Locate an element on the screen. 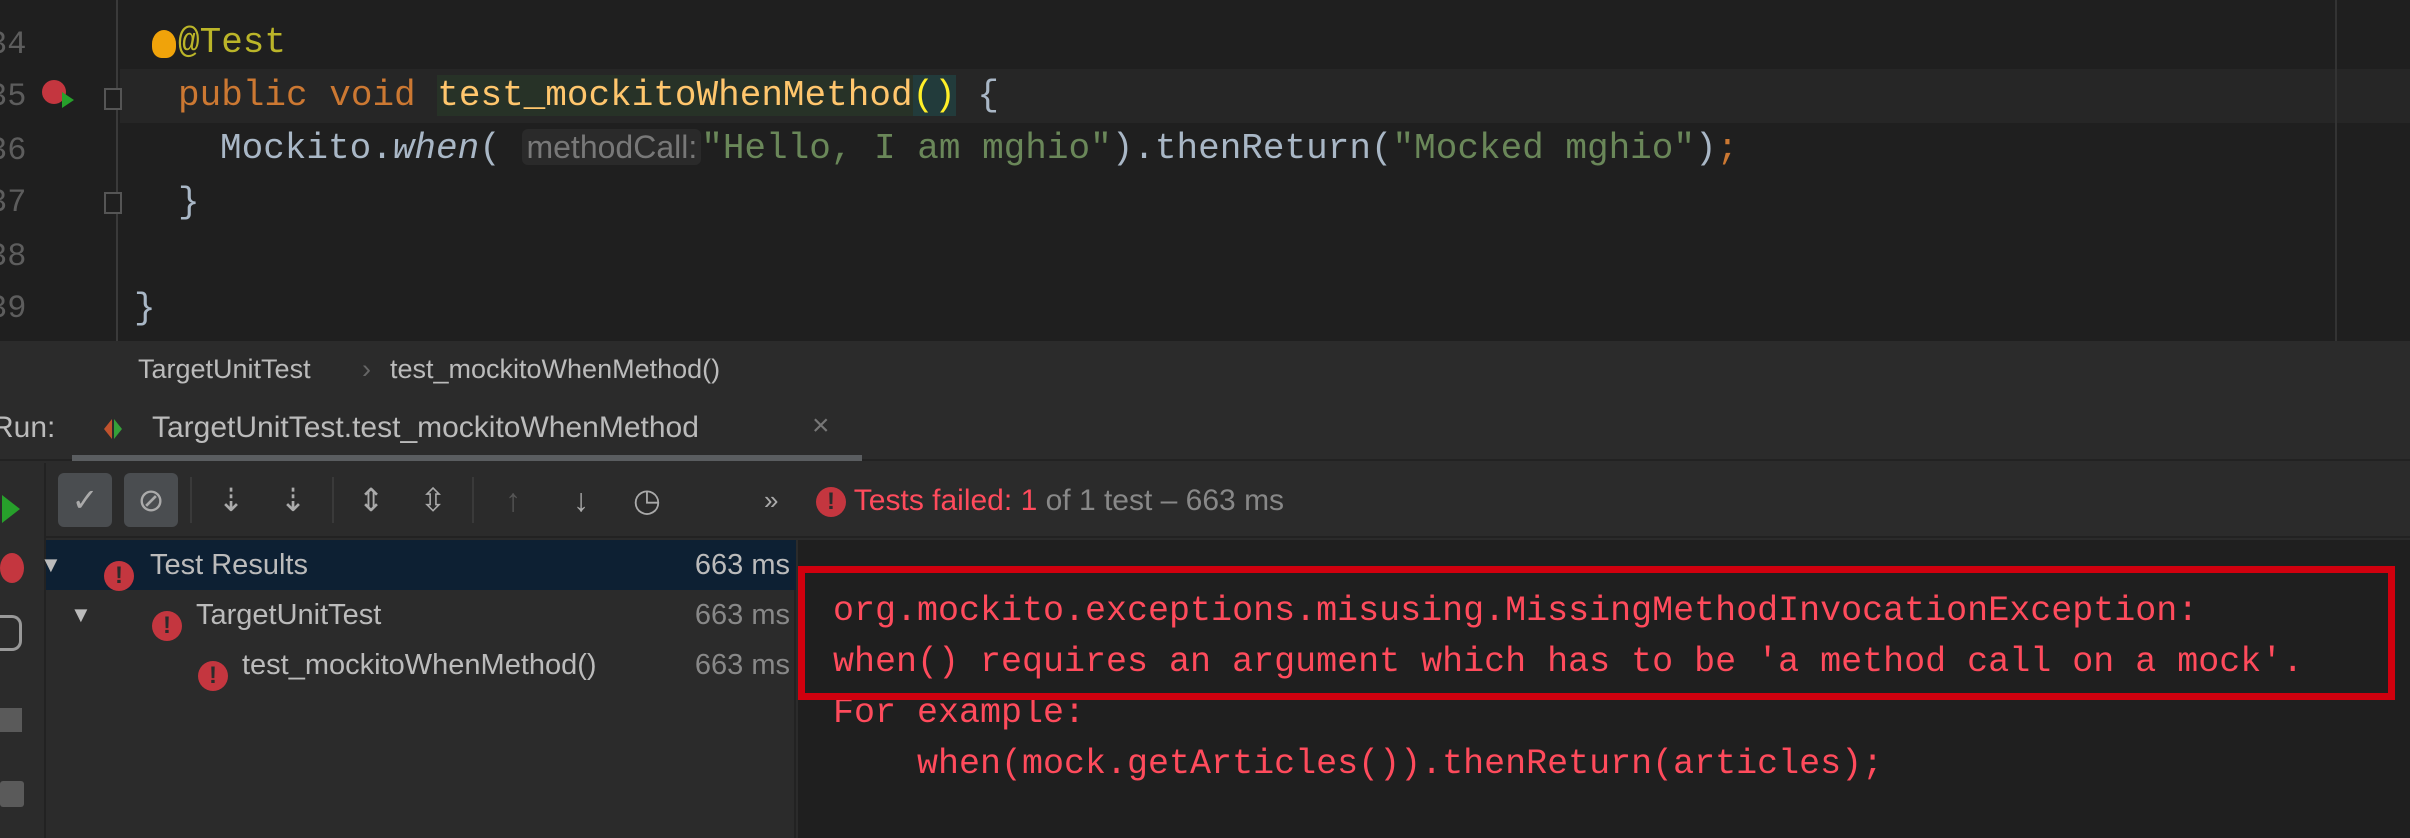 Image resolution: width=2410 pixels, height=838 pixels. line-number: 37 is located at coordinates (13, 202).